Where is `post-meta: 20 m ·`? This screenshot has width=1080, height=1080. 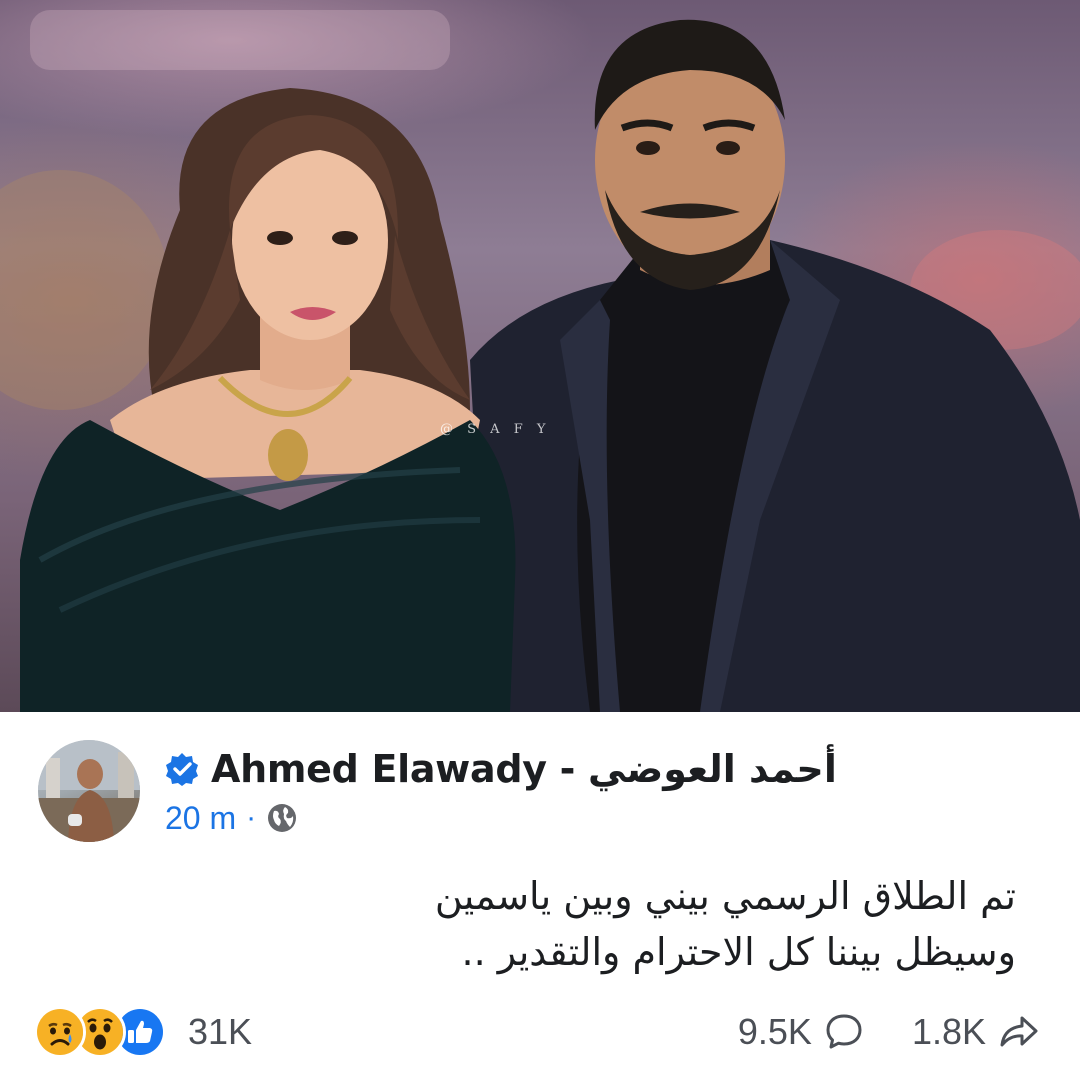 post-meta: 20 m · is located at coordinates (231, 818).